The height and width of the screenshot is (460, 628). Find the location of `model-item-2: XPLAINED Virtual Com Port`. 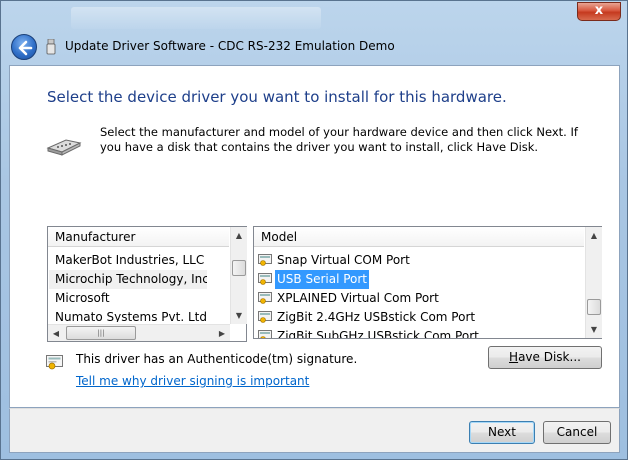

model-item-2: XPLAINED Virtual Com Port is located at coordinates (421, 298).